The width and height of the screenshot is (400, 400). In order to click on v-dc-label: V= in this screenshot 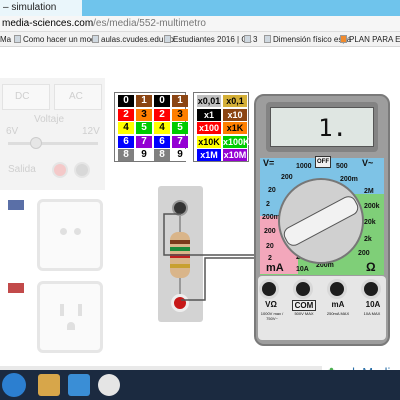, I will do `click(269, 163)`.